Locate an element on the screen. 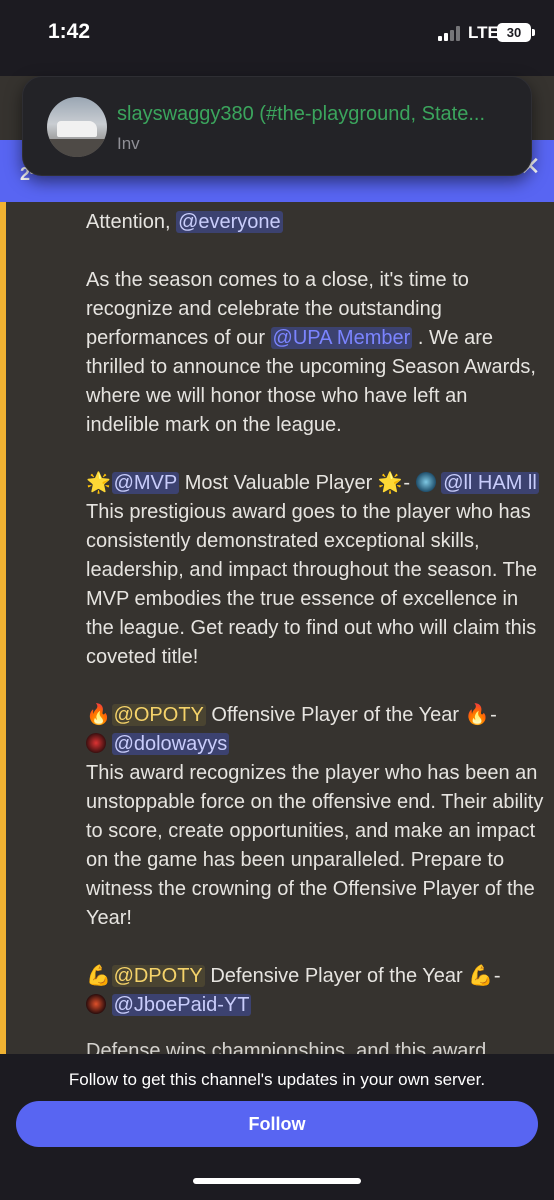 The image size is (554, 1200). network-label: LTE is located at coordinates (483, 32).